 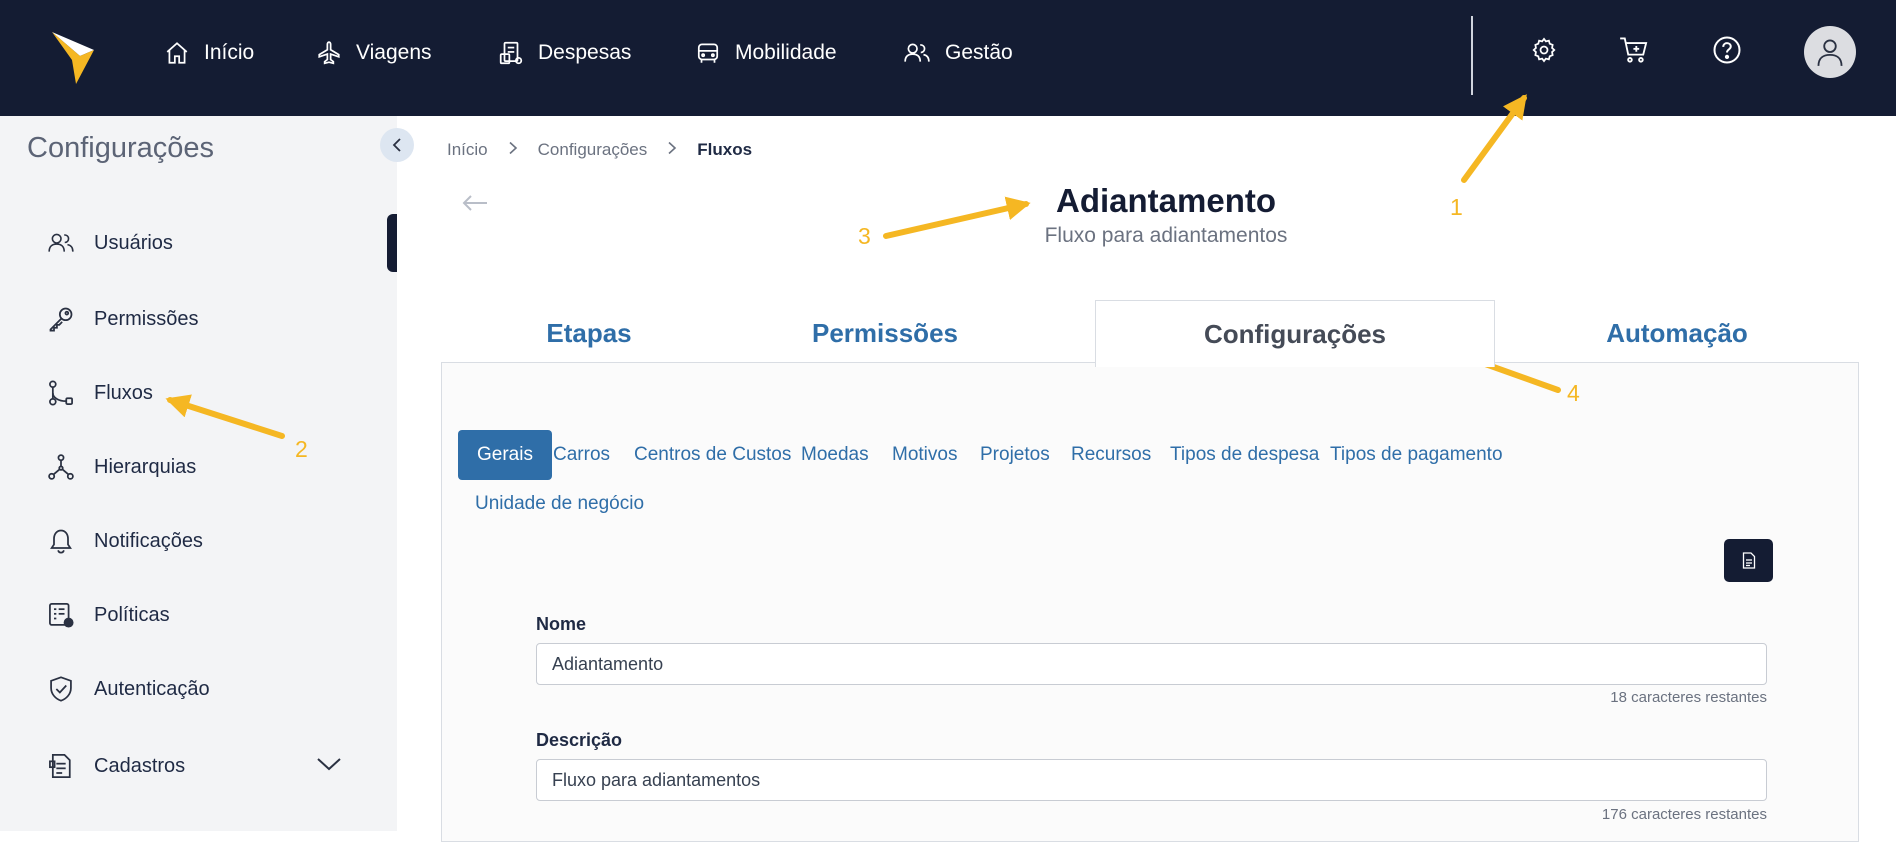 I want to click on sidebar-item-label: Políticas, so click(x=132, y=614).